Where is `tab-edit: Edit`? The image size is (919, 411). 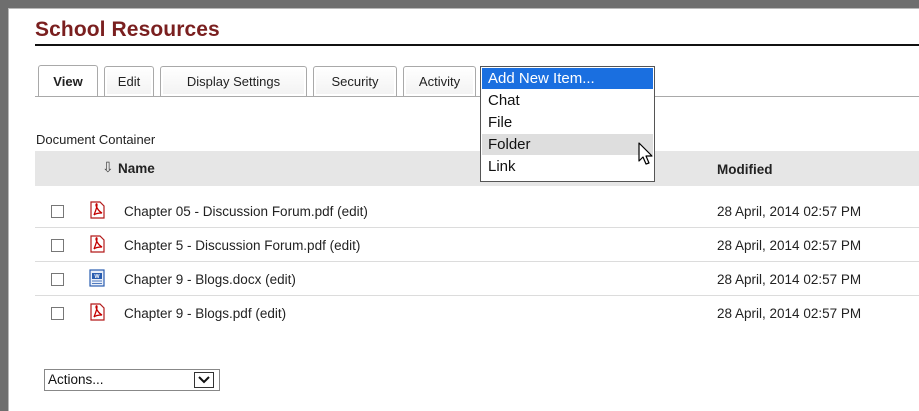 tab-edit: Edit is located at coordinates (129, 81).